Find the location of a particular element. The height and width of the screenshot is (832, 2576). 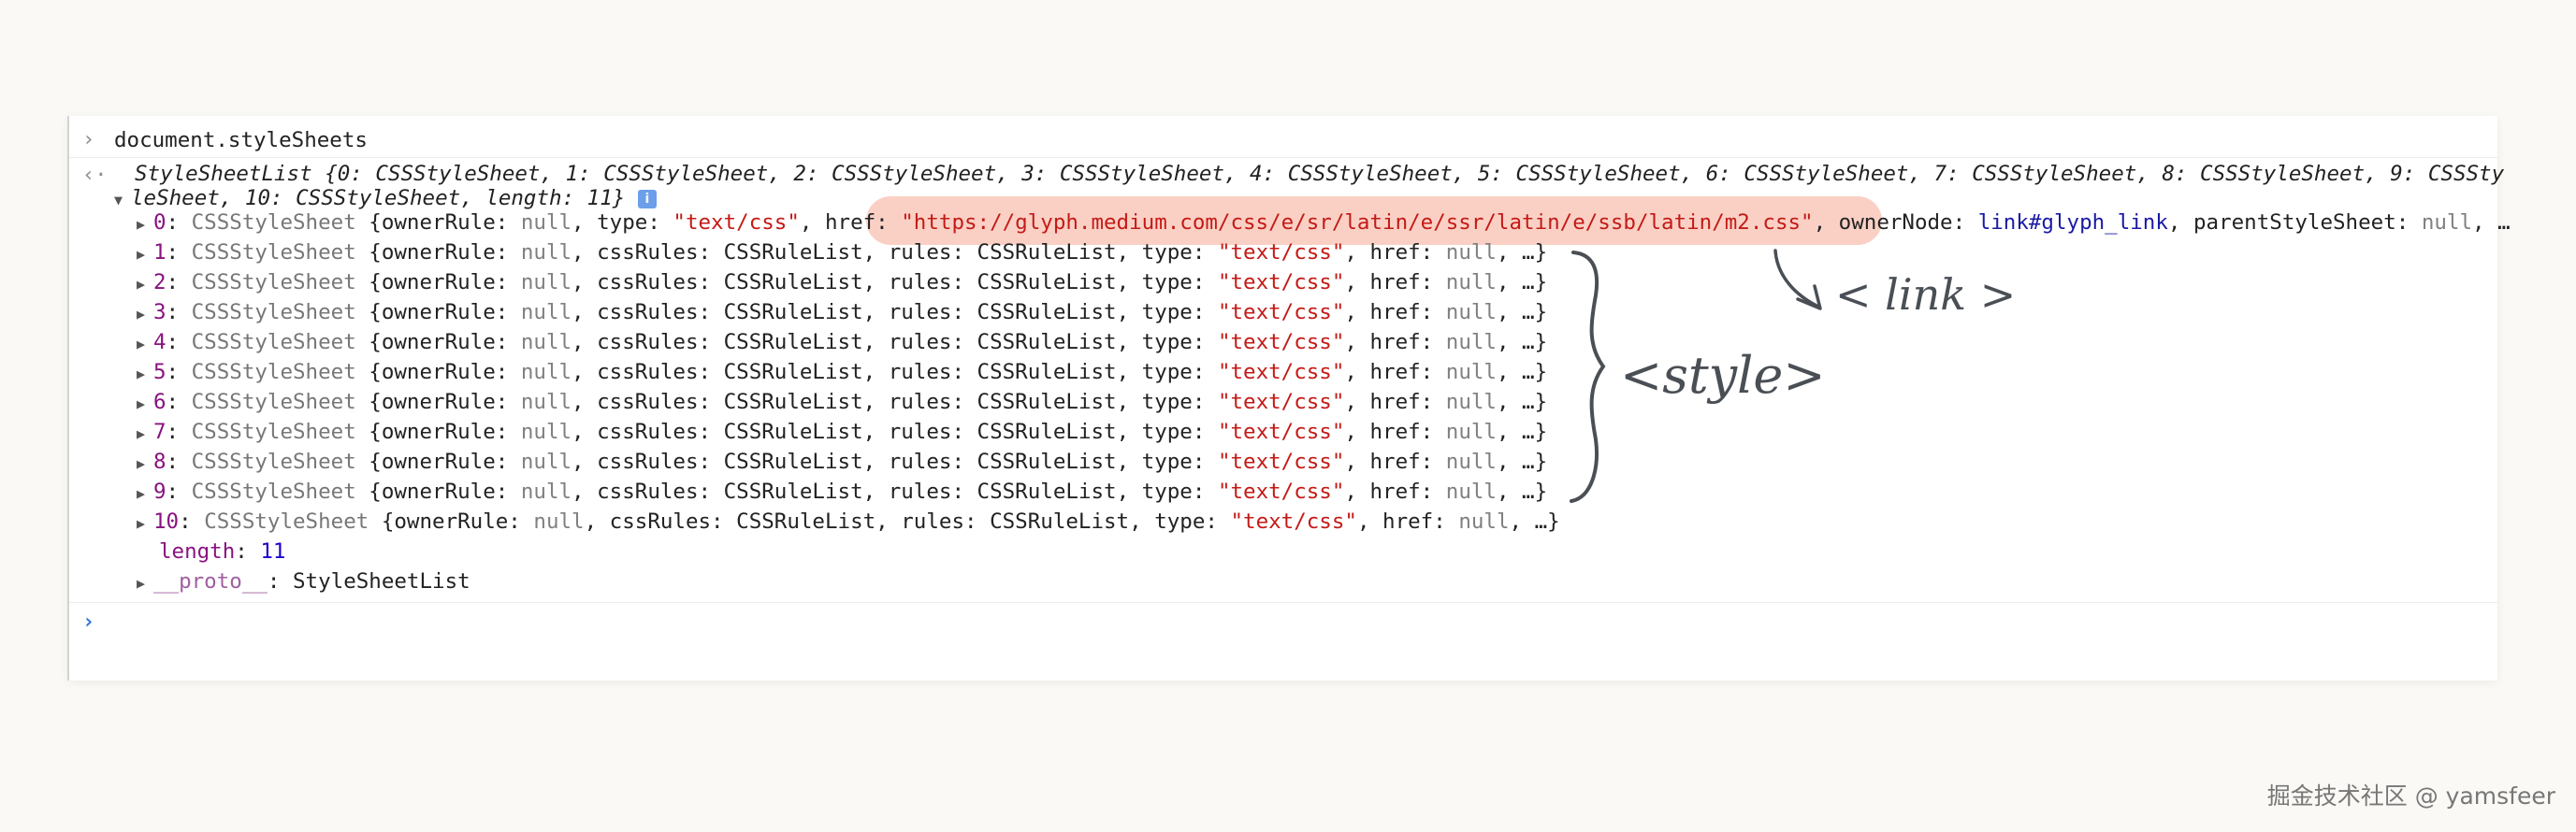

annotation-layer is located at coordinates (1696, 376).